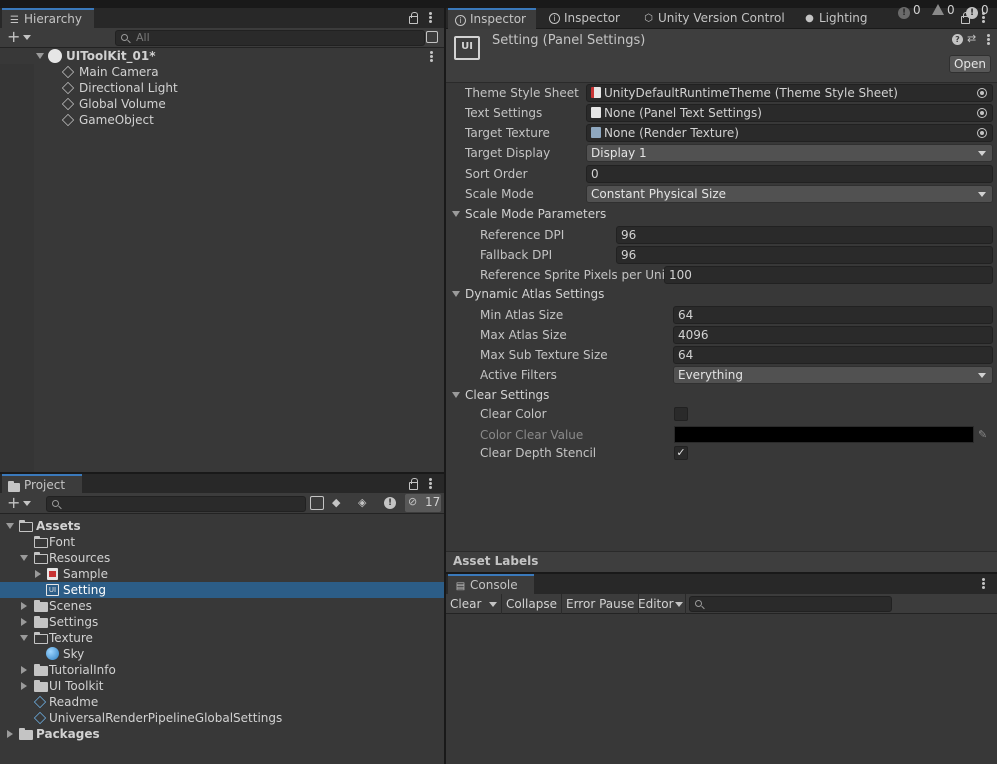 This screenshot has height=764, width=997. Describe the element at coordinates (222, 734) in the screenshot. I see `project-tree-item: Packages` at that location.